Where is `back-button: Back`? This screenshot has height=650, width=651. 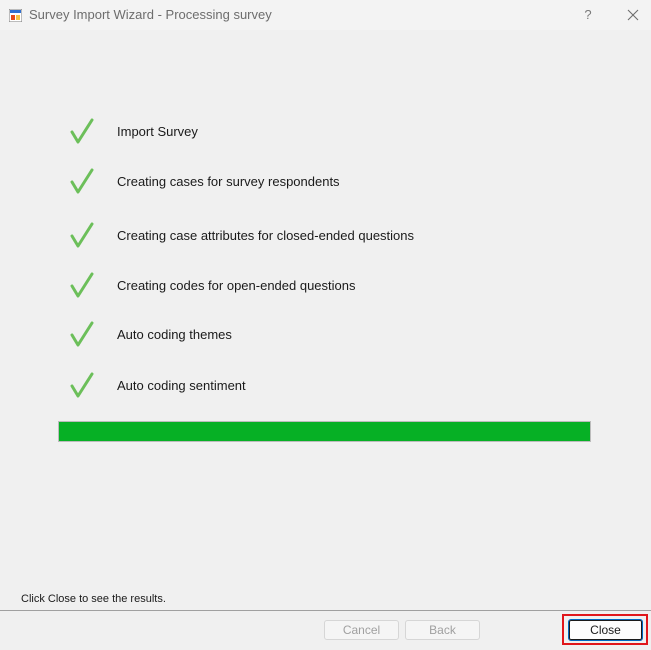
back-button: Back is located at coordinates (442, 630).